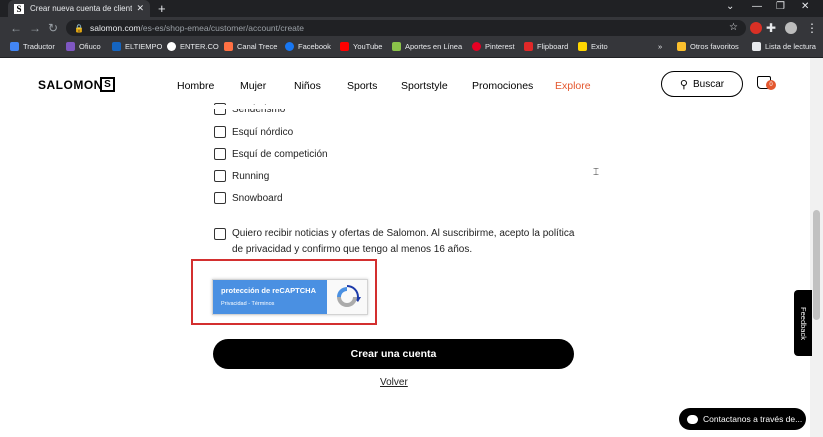 The height and width of the screenshot is (437, 823). I want to click on bookmark-item: Traductor, so click(32, 46).